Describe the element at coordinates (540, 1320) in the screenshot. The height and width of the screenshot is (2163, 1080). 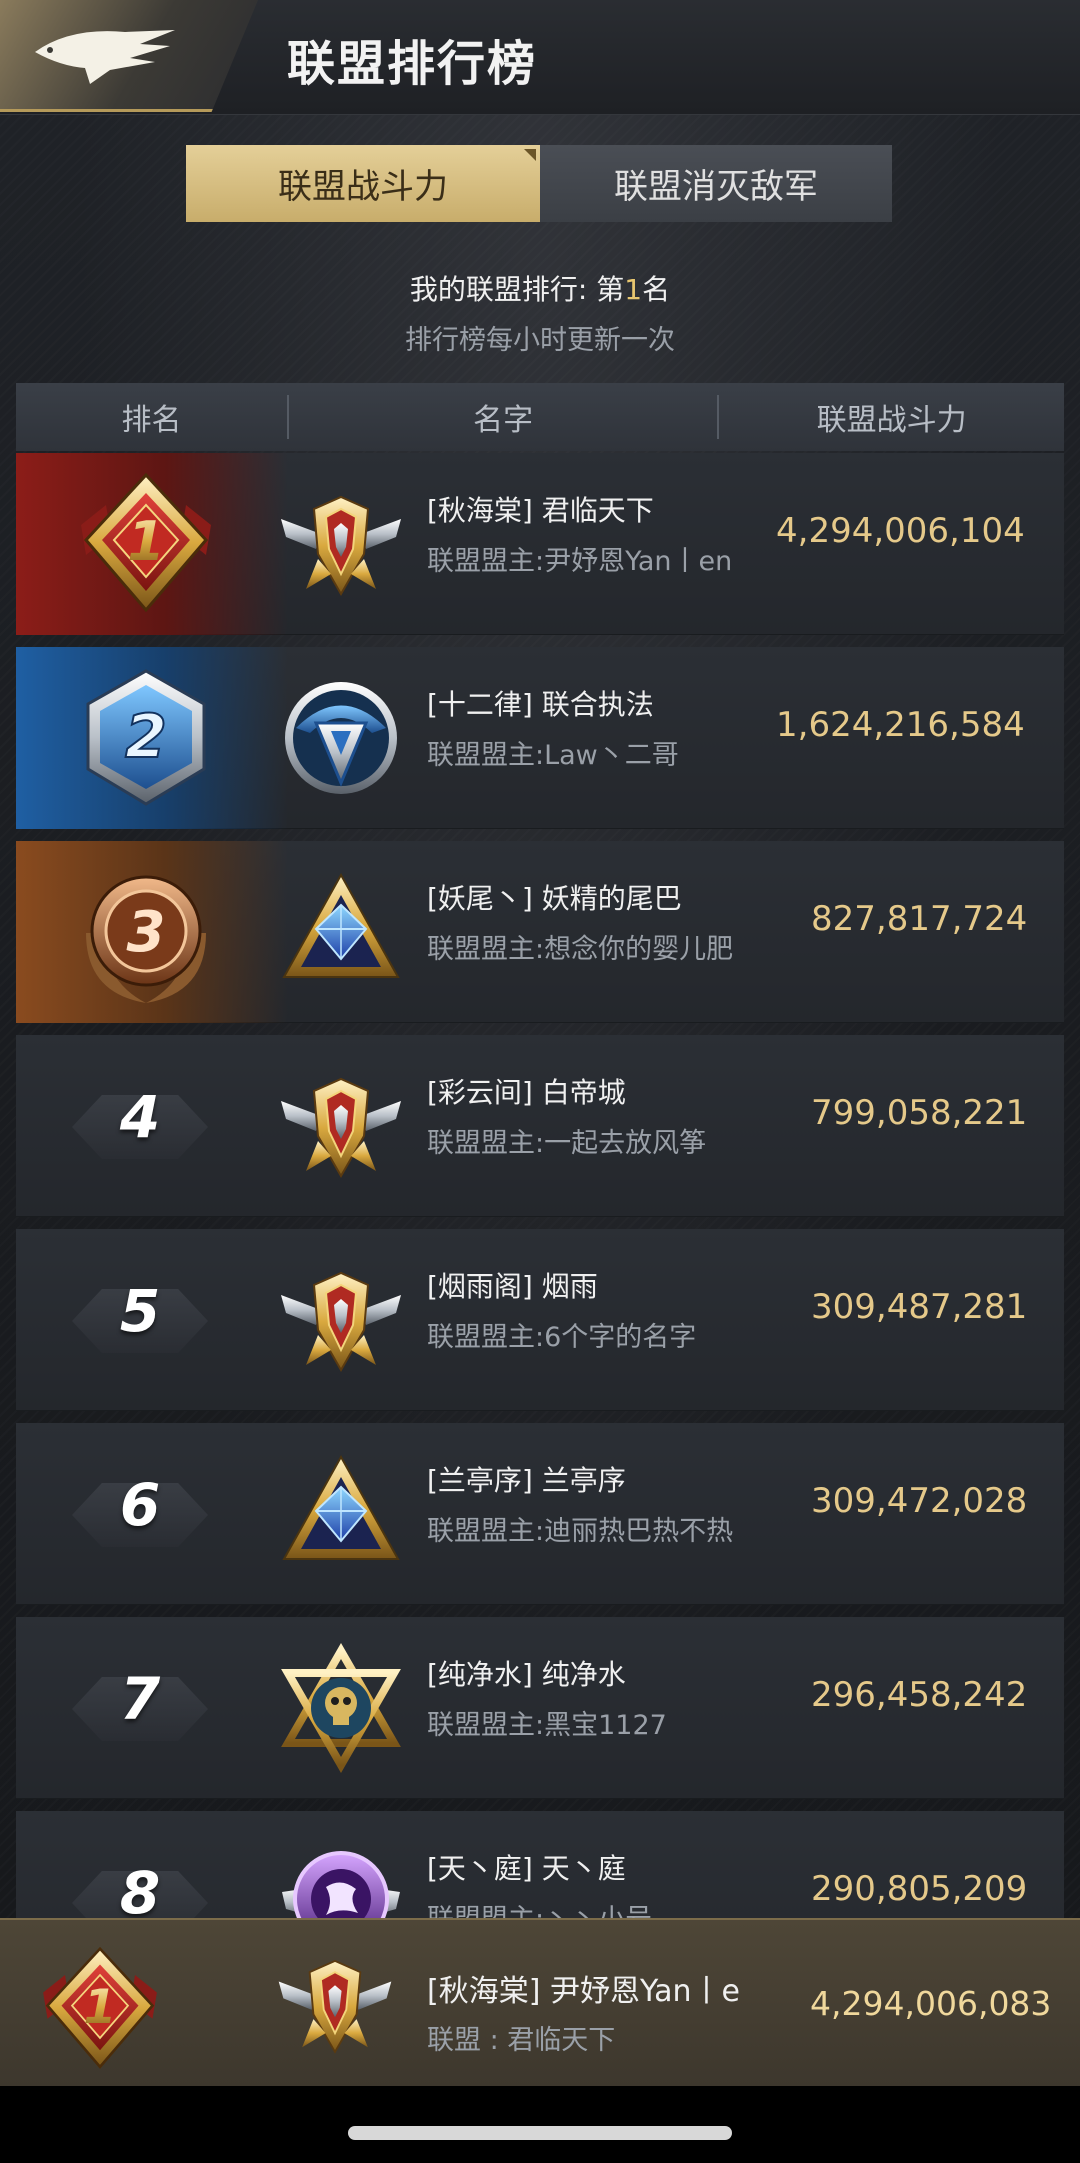
I see `table-row: 5 [烟雨阁] 烟雨 联盟盟主:6个字的名字 309,487,281` at that location.